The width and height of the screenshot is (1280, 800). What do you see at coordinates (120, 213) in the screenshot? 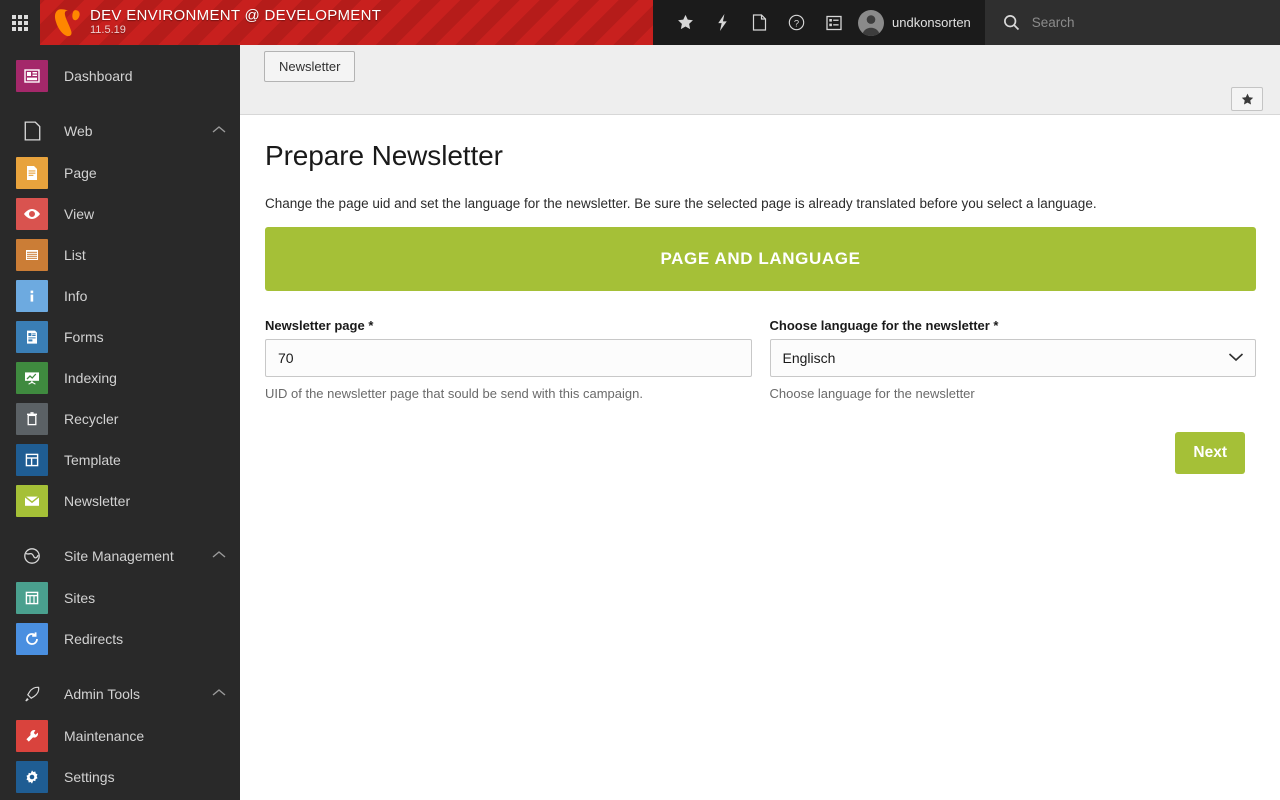
I see `sidebar-item-view: View` at bounding box center [120, 213].